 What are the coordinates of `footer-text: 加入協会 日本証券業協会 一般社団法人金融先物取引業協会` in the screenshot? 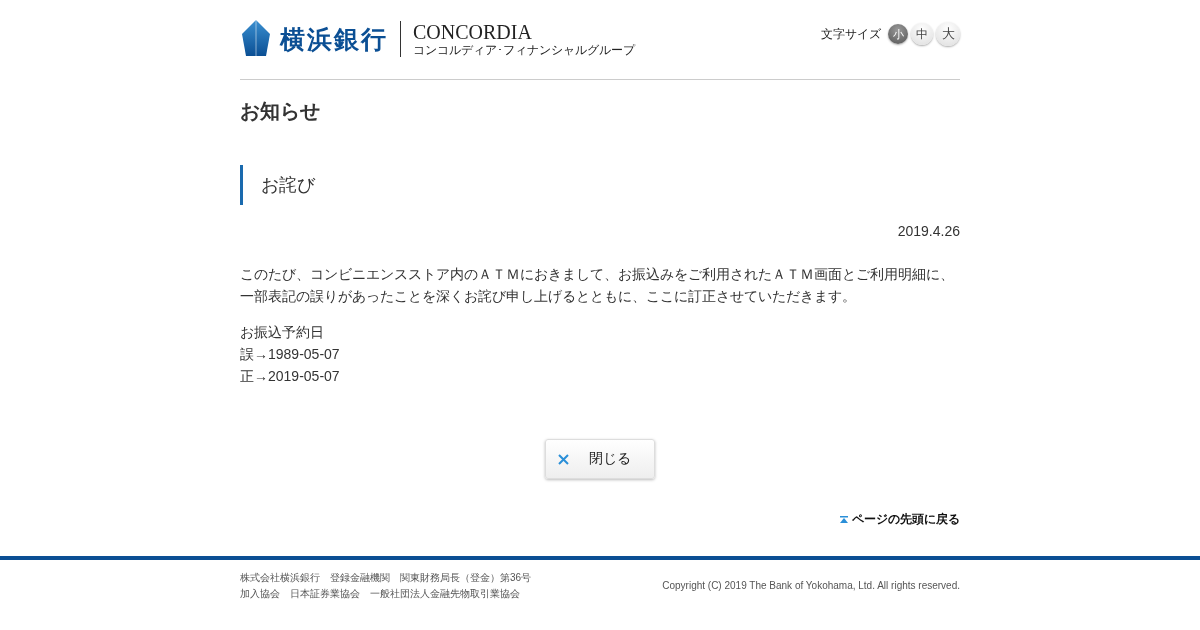 It's located at (380, 593).